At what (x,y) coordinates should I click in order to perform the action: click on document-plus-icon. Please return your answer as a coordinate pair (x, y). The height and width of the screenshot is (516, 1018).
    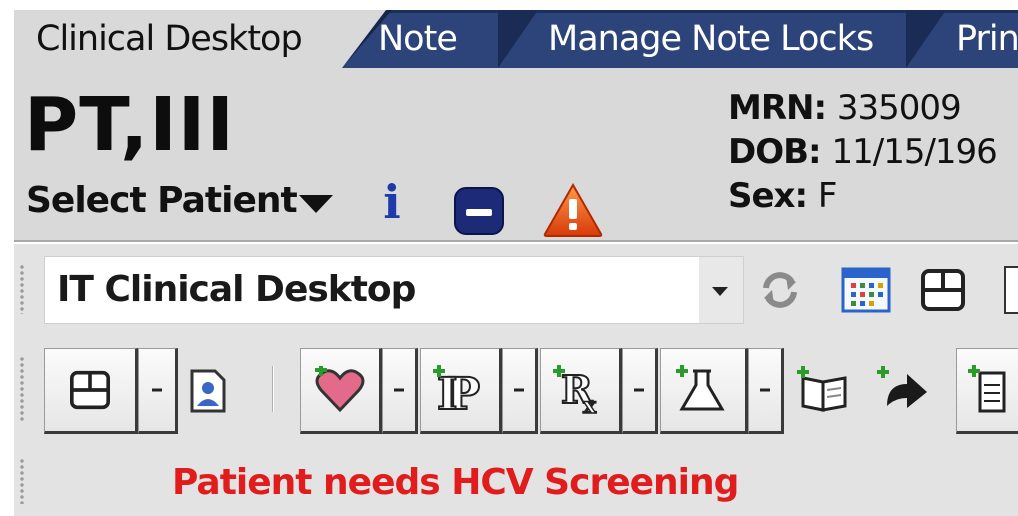
    Looking at the image, I should click on (987, 389).